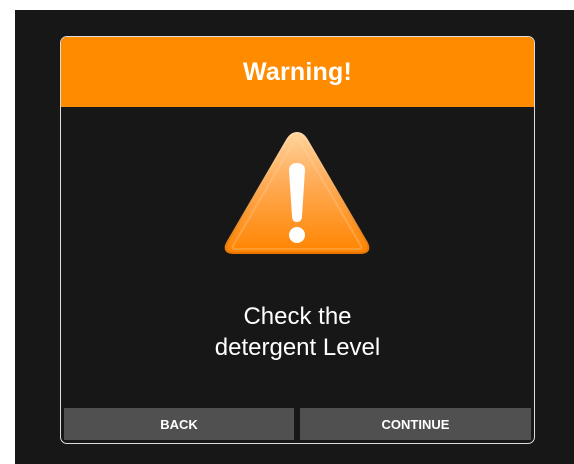 This screenshot has height=464, width=574. What do you see at coordinates (297, 347) in the screenshot?
I see `message-line-2: detergent Level` at bounding box center [297, 347].